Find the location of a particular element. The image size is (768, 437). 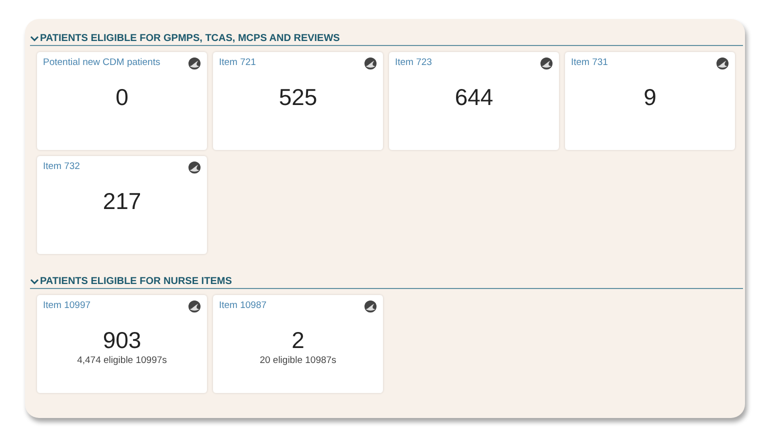

card-value: 217 is located at coordinates (122, 201).